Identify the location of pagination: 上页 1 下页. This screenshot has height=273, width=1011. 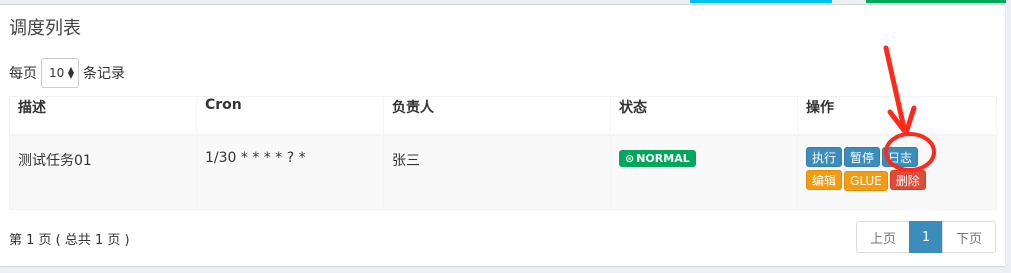
(926, 237).